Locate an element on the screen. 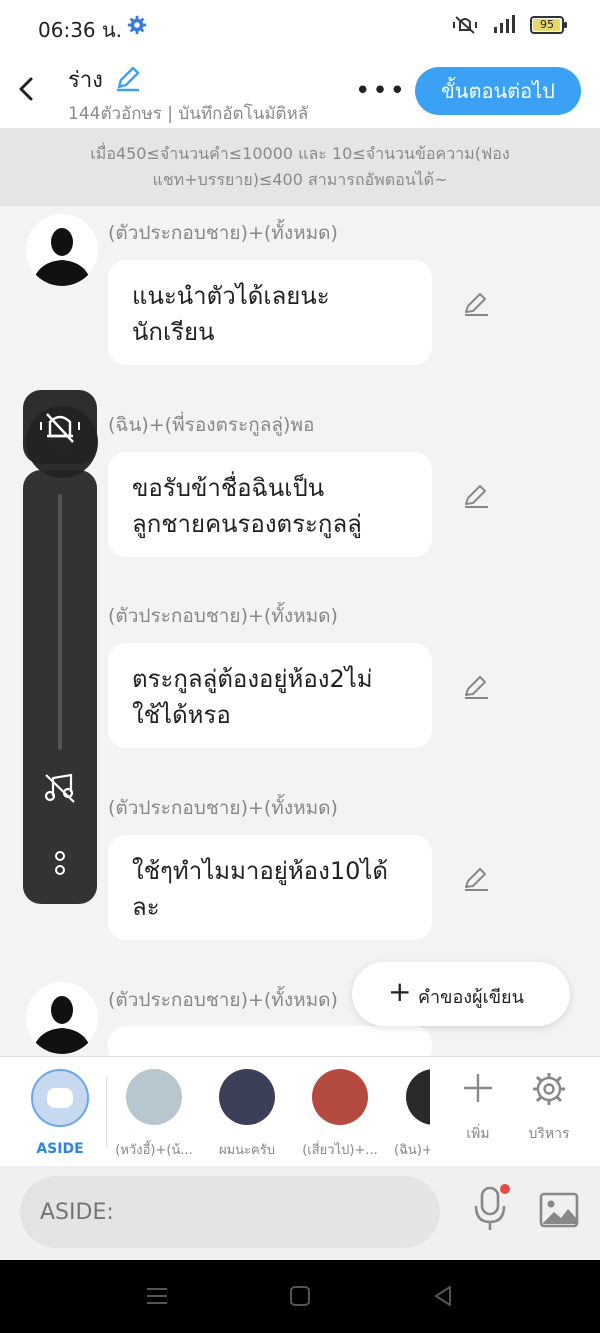 This screenshot has height=1333, width=600. character-name: ผมนะครับ is located at coordinates (247, 1150).